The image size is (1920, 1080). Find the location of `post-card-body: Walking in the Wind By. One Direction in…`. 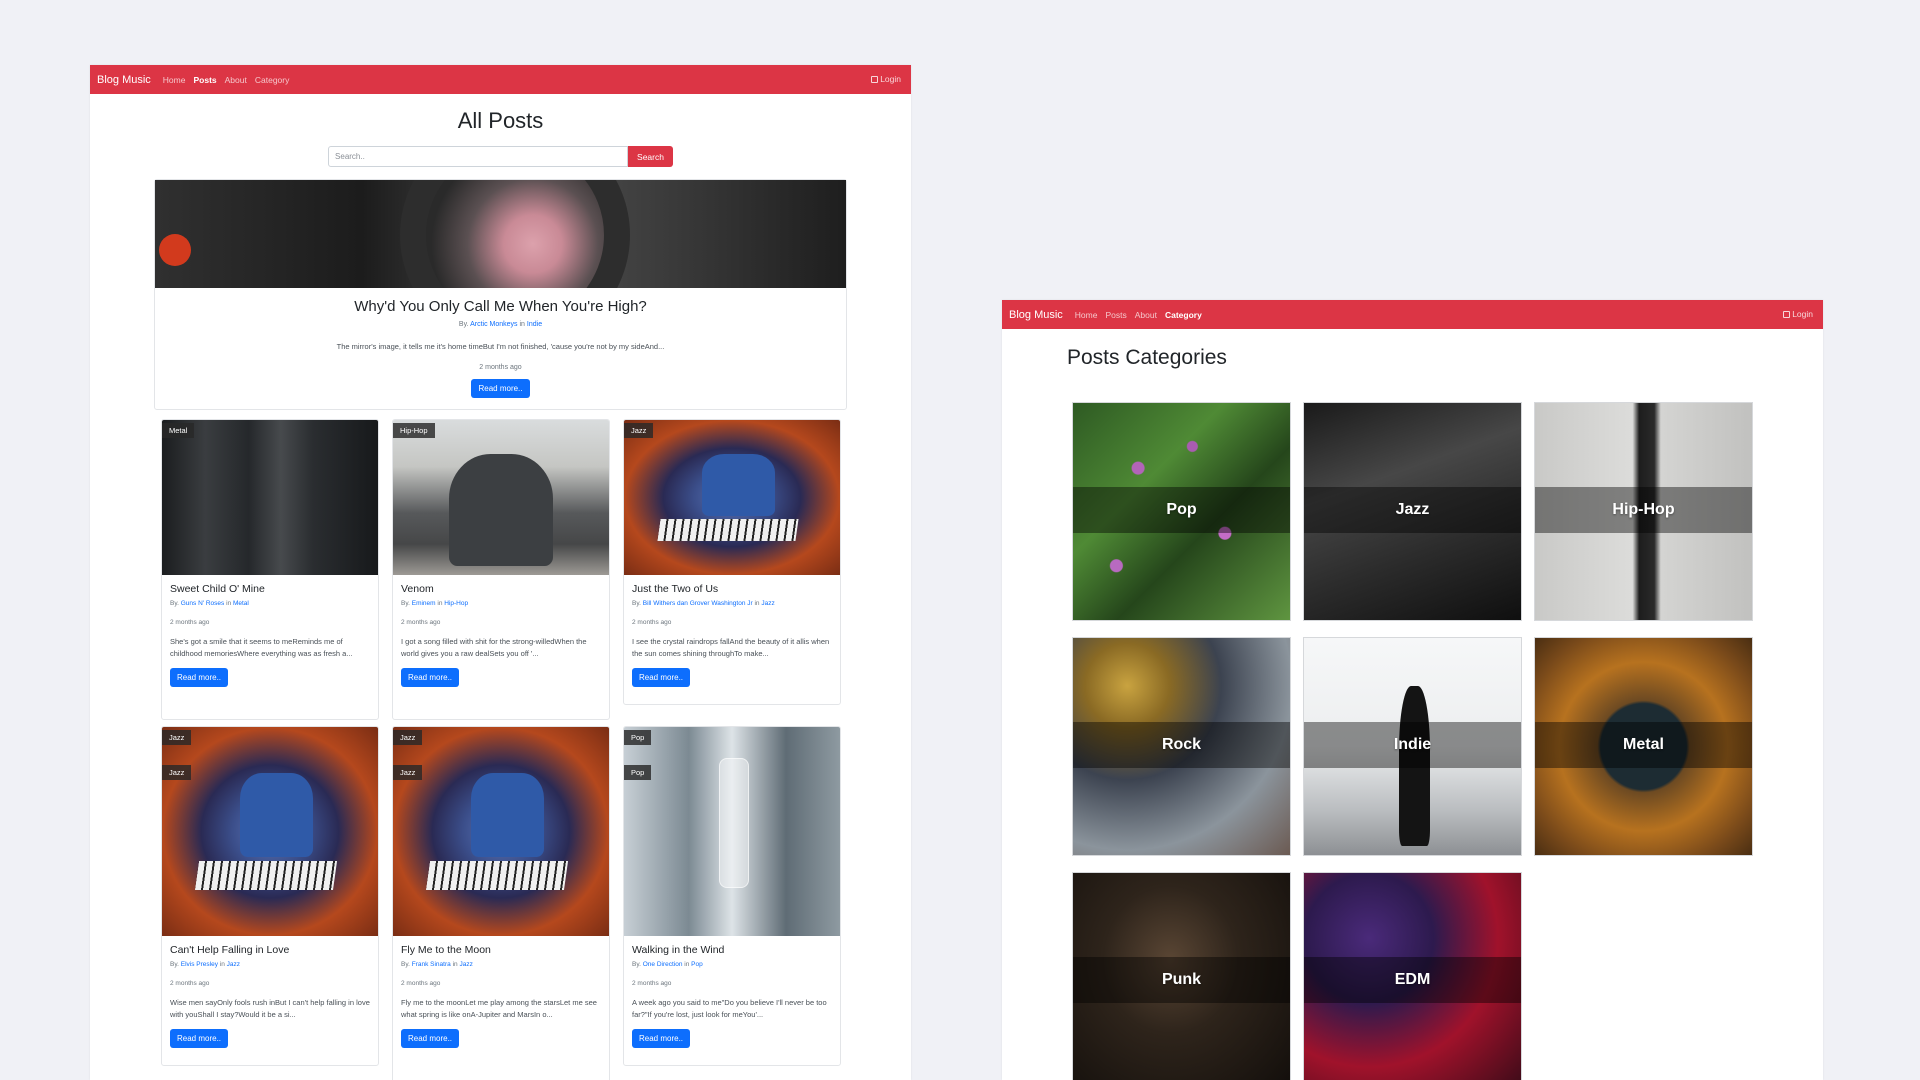

post-card-body: Walking in the Wind By. One Direction in… is located at coordinates (732, 996).